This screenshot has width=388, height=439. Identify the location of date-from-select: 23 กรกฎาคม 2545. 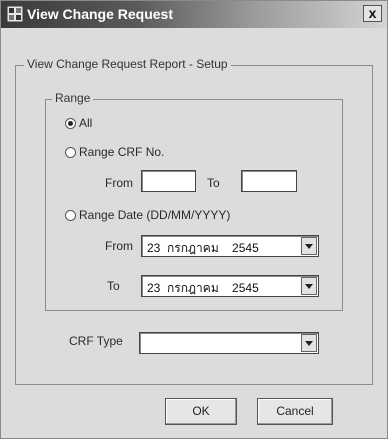
(230, 246).